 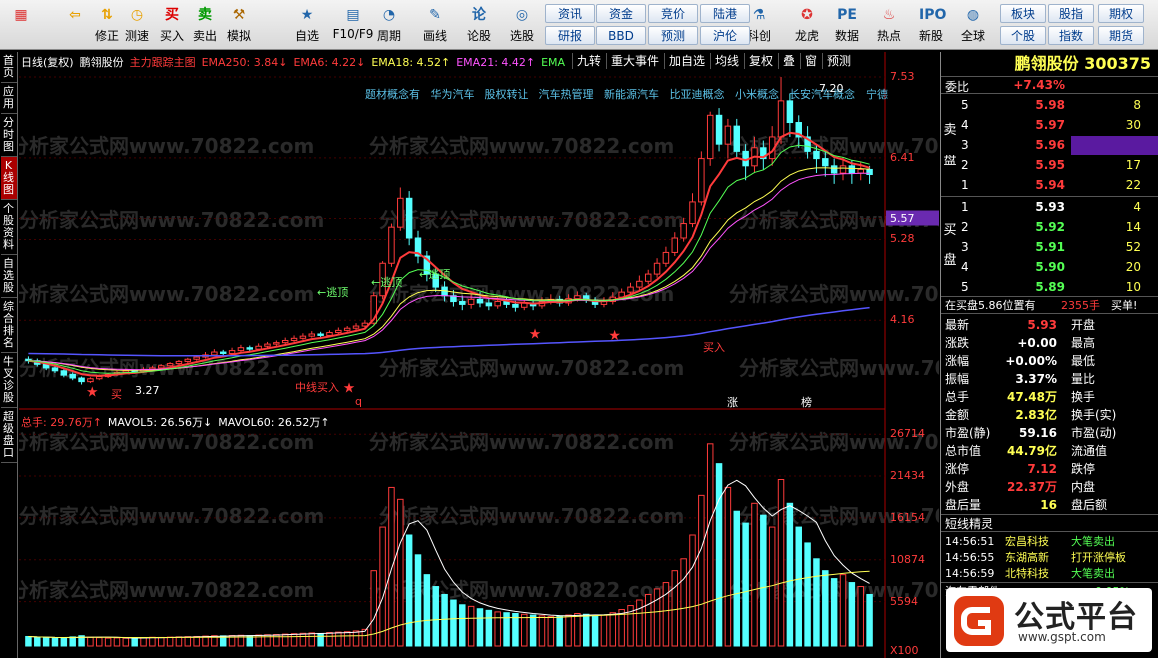 What do you see at coordinates (435, 25) in the screenshot?
I see `toolbar-pen-button: ✎ 画线` at bounding box center [435, 25].